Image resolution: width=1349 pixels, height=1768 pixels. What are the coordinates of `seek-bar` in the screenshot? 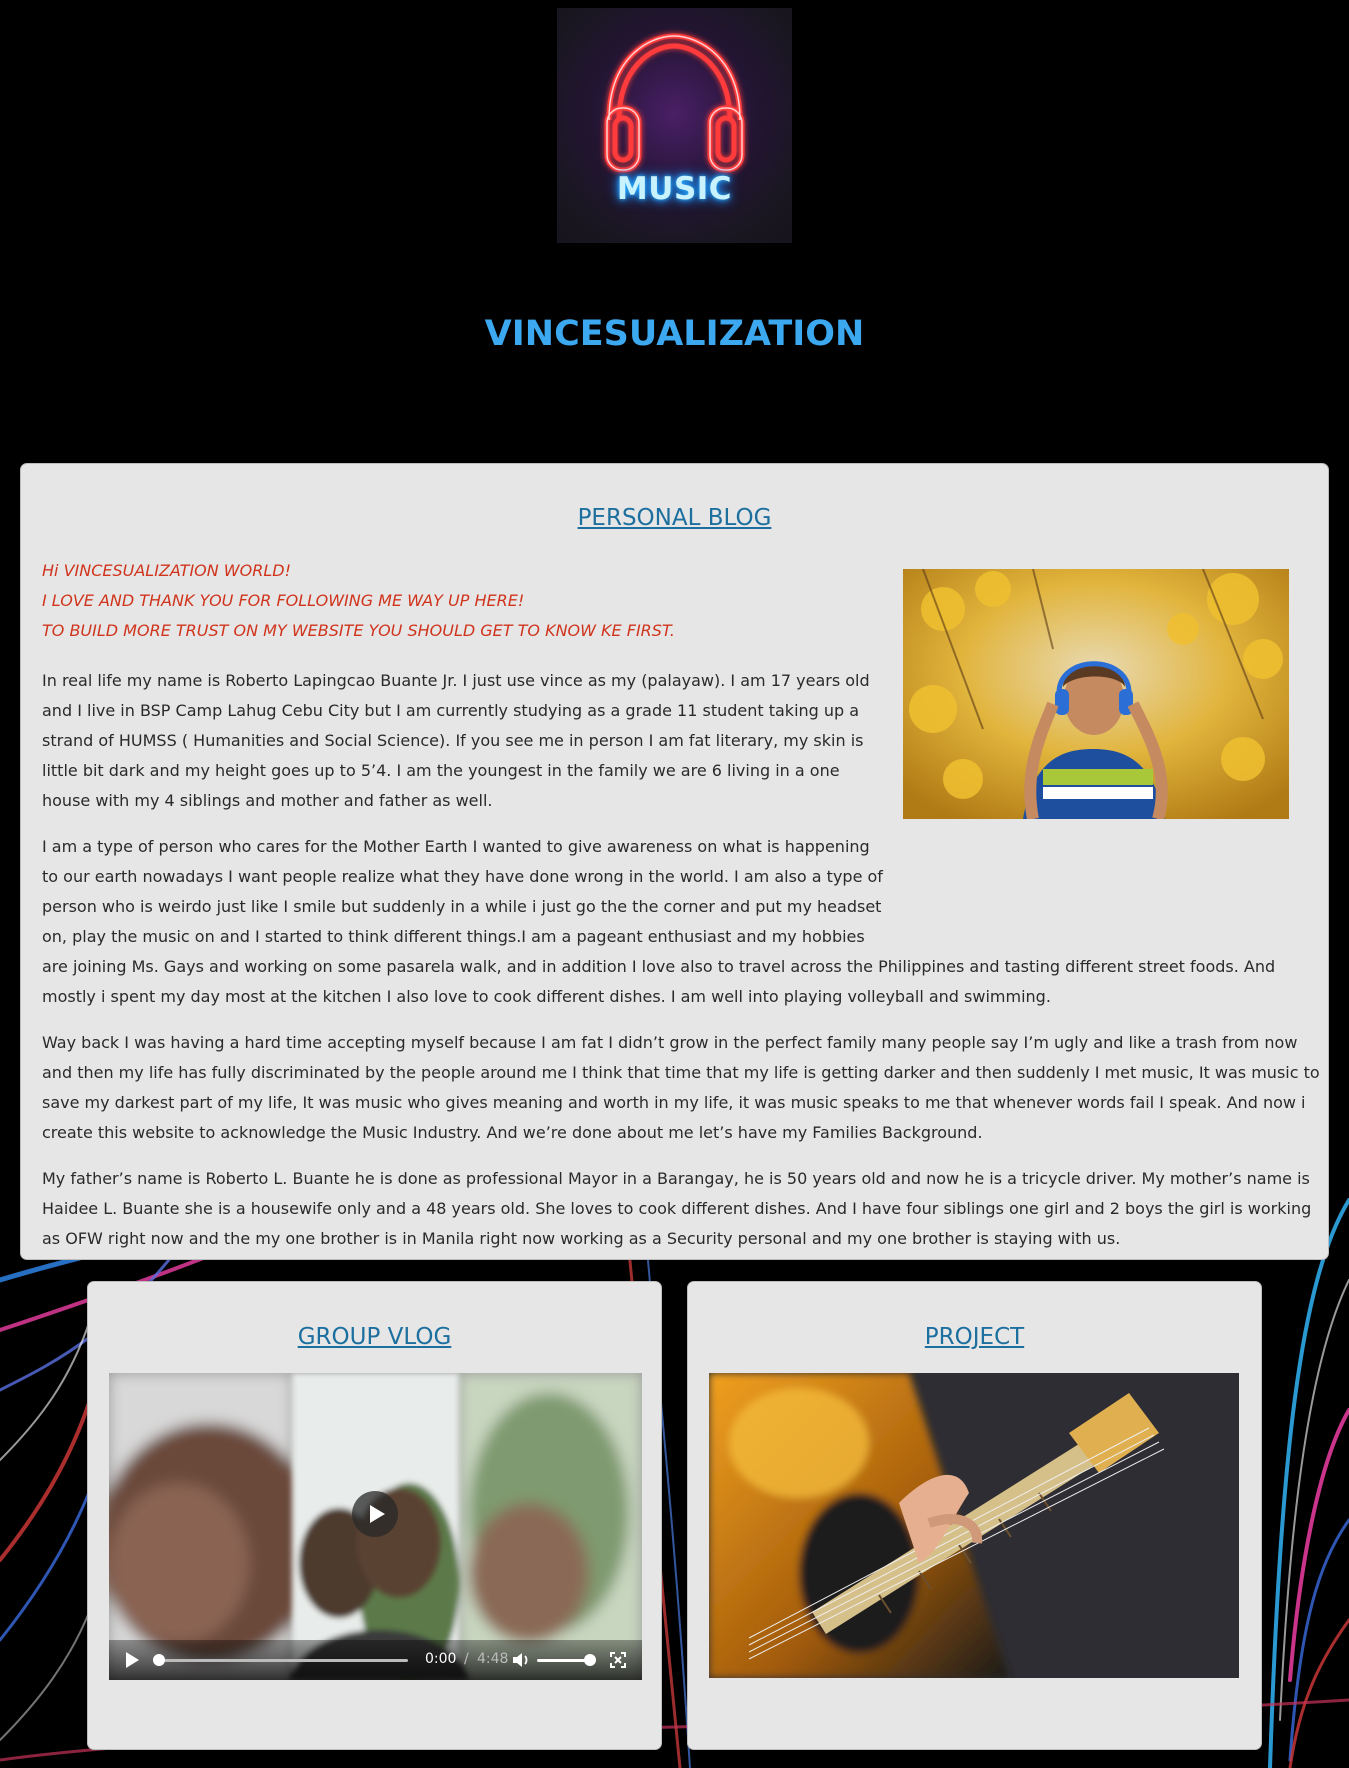 It's located at (283, 1660).